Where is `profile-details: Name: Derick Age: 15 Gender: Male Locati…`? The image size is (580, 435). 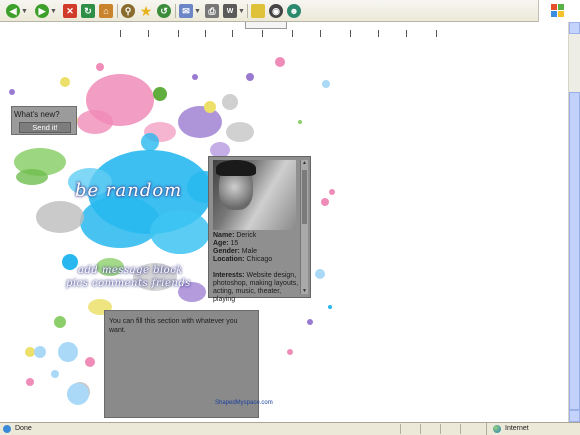 profile-details: Name: Derick Age: 15 Gender: Male Locati… is located at coordinates (256, 268).